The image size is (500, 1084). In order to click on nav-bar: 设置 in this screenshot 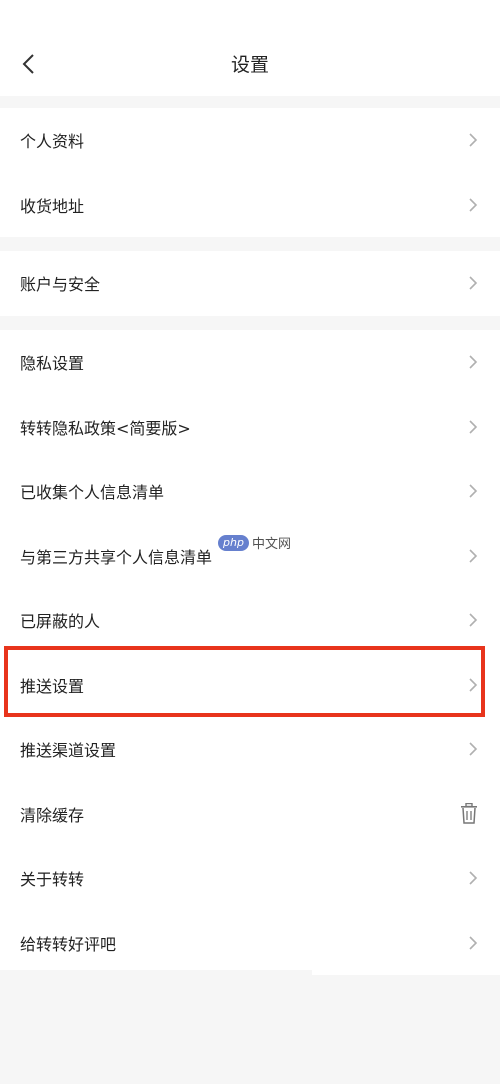, I will do `click(250, 48)`.